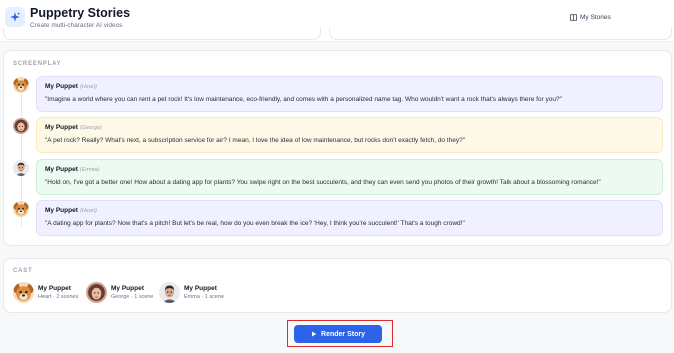  I want to click on play-icon, so click(314, 334).